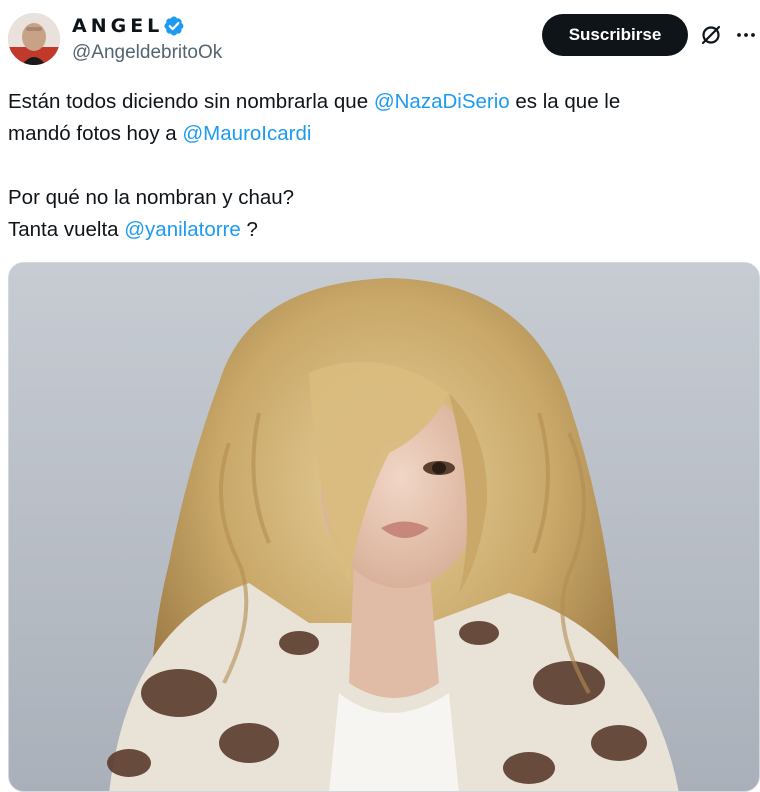  Describe the element at coordinates (565, 101) in the screenshot. I see `text-segment: es la que le` at that location.